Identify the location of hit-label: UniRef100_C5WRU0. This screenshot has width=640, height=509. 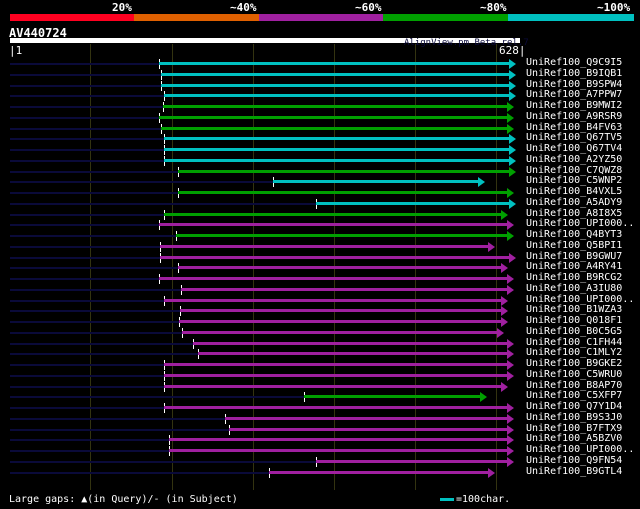
(574, 374).